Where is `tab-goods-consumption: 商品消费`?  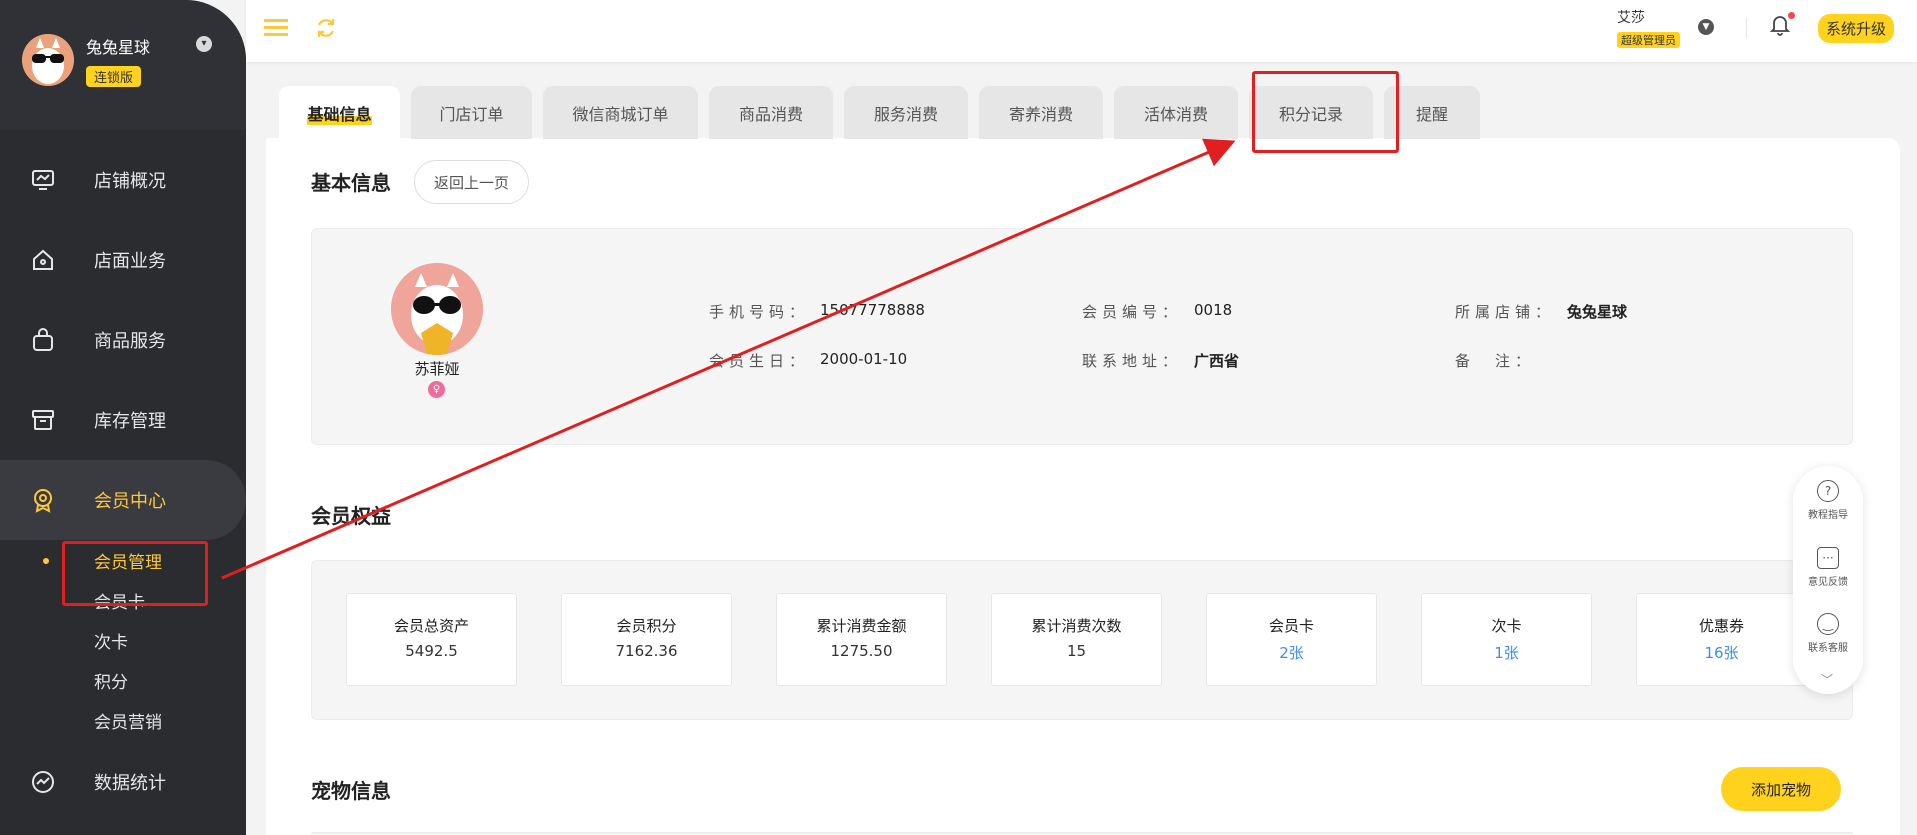
tab-goods-consumption: 商品消费 is located at coordinates (771, 112).